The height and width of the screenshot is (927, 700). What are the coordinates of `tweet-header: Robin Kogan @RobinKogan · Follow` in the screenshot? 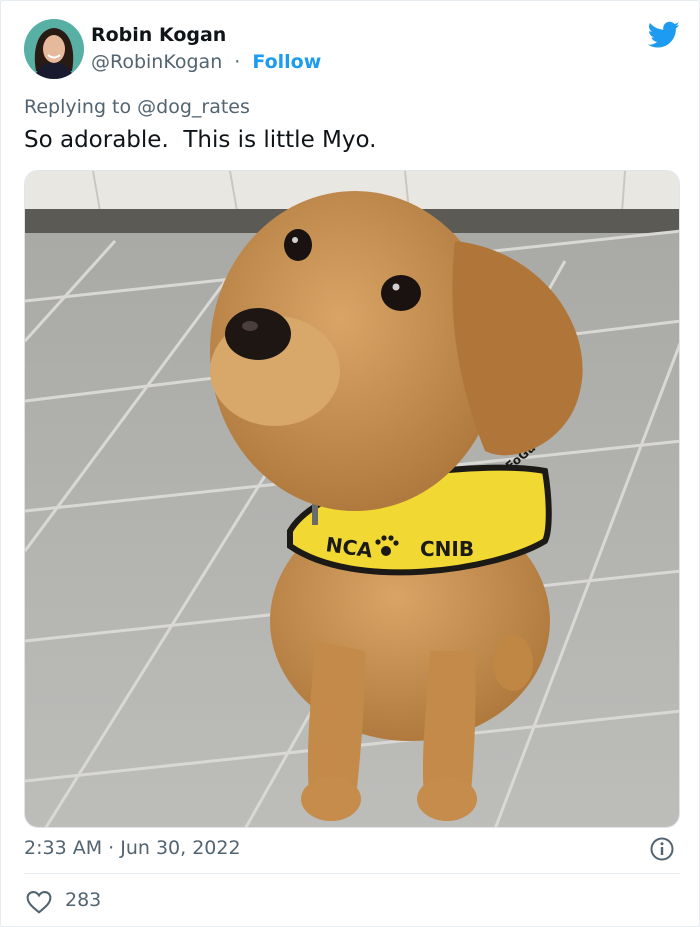 It's located at (352, 49).